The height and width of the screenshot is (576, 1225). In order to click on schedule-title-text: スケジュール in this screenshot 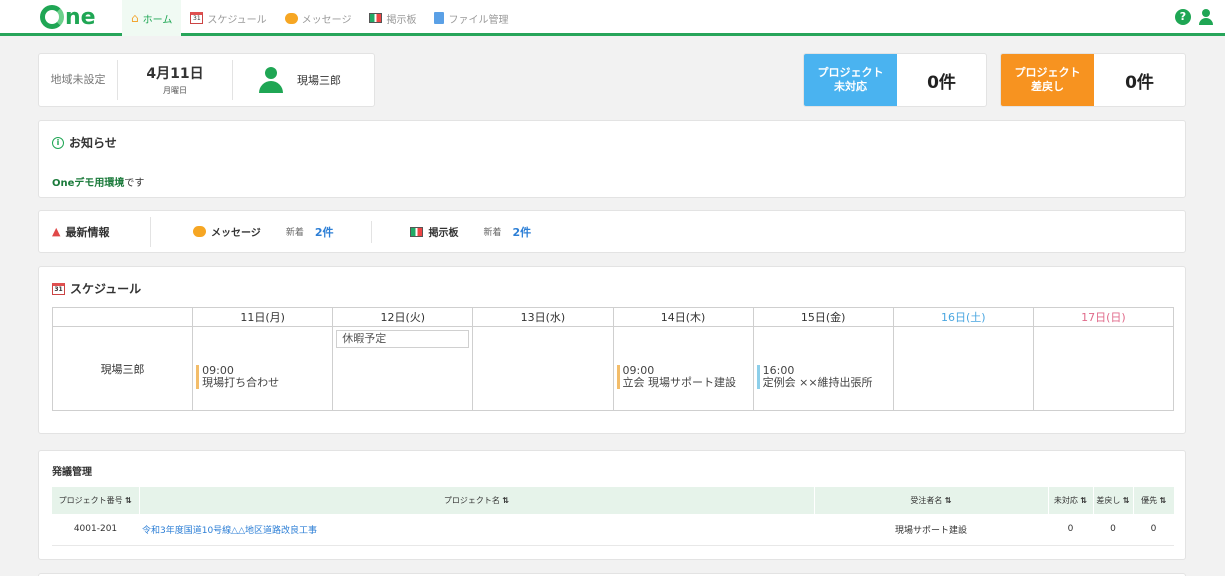, I will do `click(106, 289)`.